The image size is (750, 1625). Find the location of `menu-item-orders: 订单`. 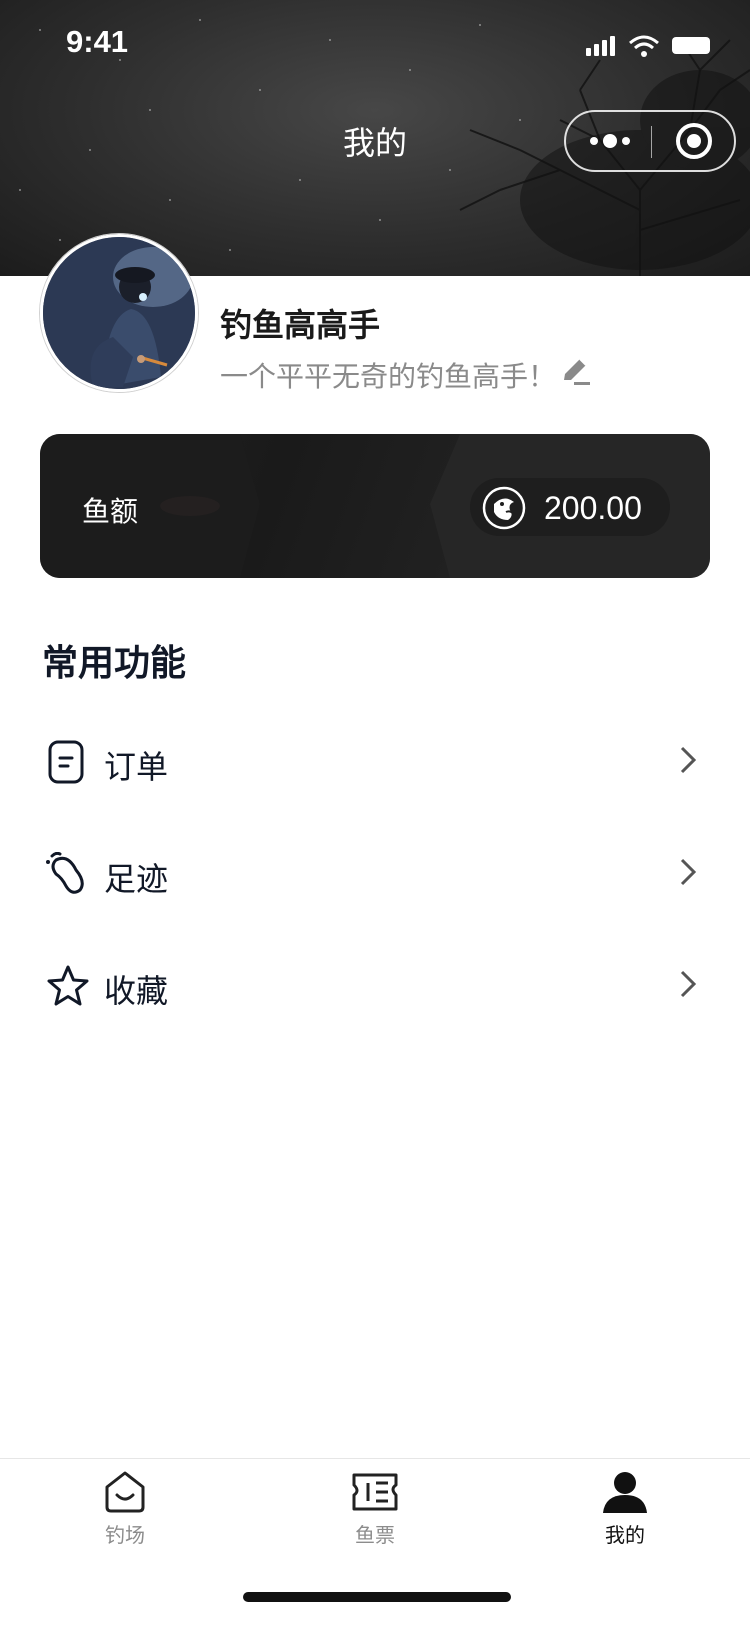

menu-item-orders: 订单 is located at coordinates (375, 760).